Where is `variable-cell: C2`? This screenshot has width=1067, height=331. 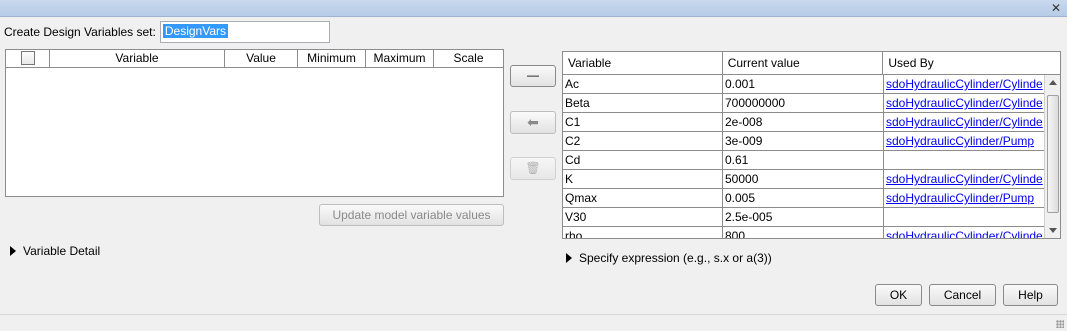 variable-cell: C2 is located at coordinates (643, 141).